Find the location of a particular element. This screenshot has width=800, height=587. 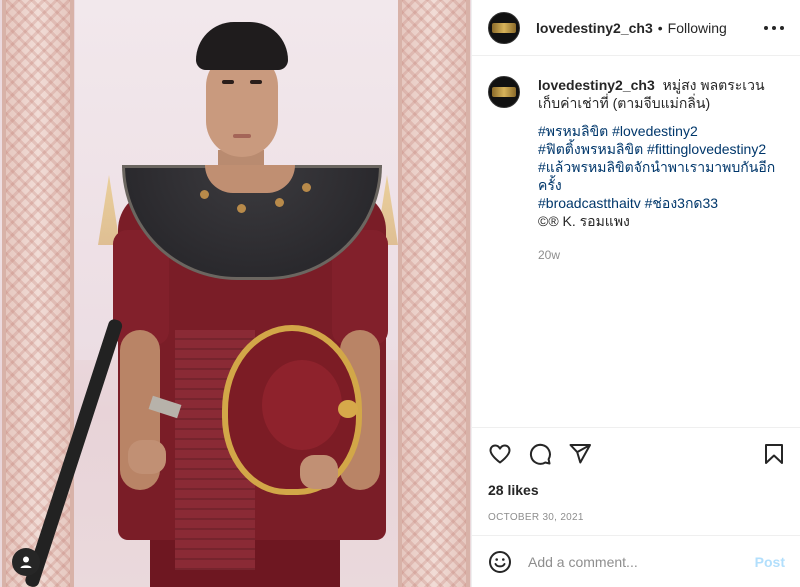

user-tag-icon is located at coordinates (26, 562).